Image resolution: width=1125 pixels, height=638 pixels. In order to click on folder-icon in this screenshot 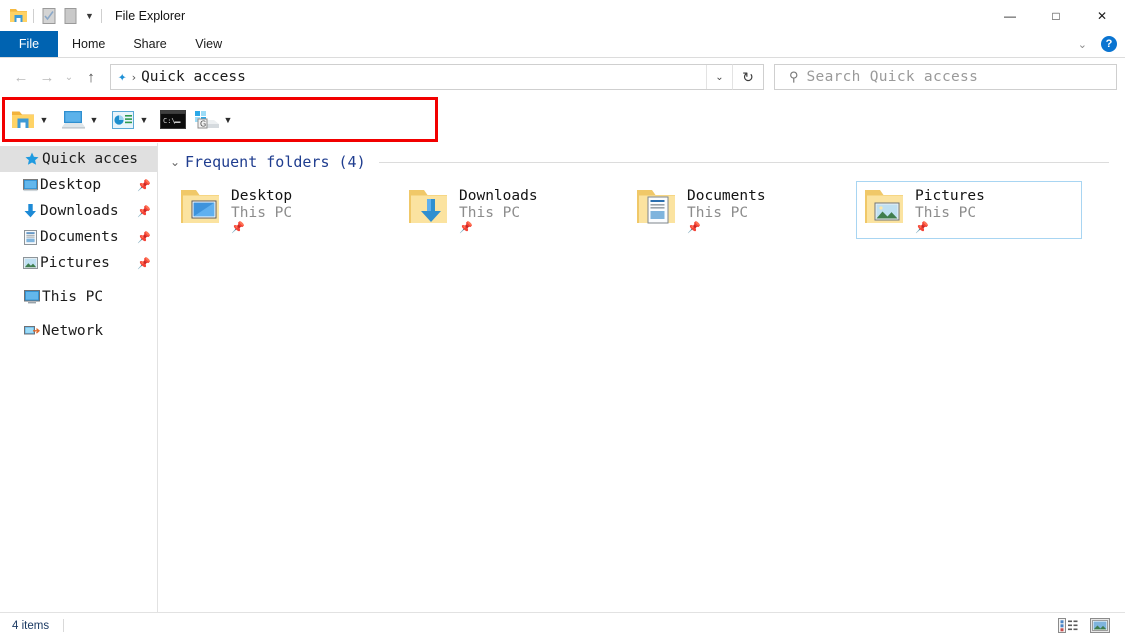, I will do `click(23, 120)`.